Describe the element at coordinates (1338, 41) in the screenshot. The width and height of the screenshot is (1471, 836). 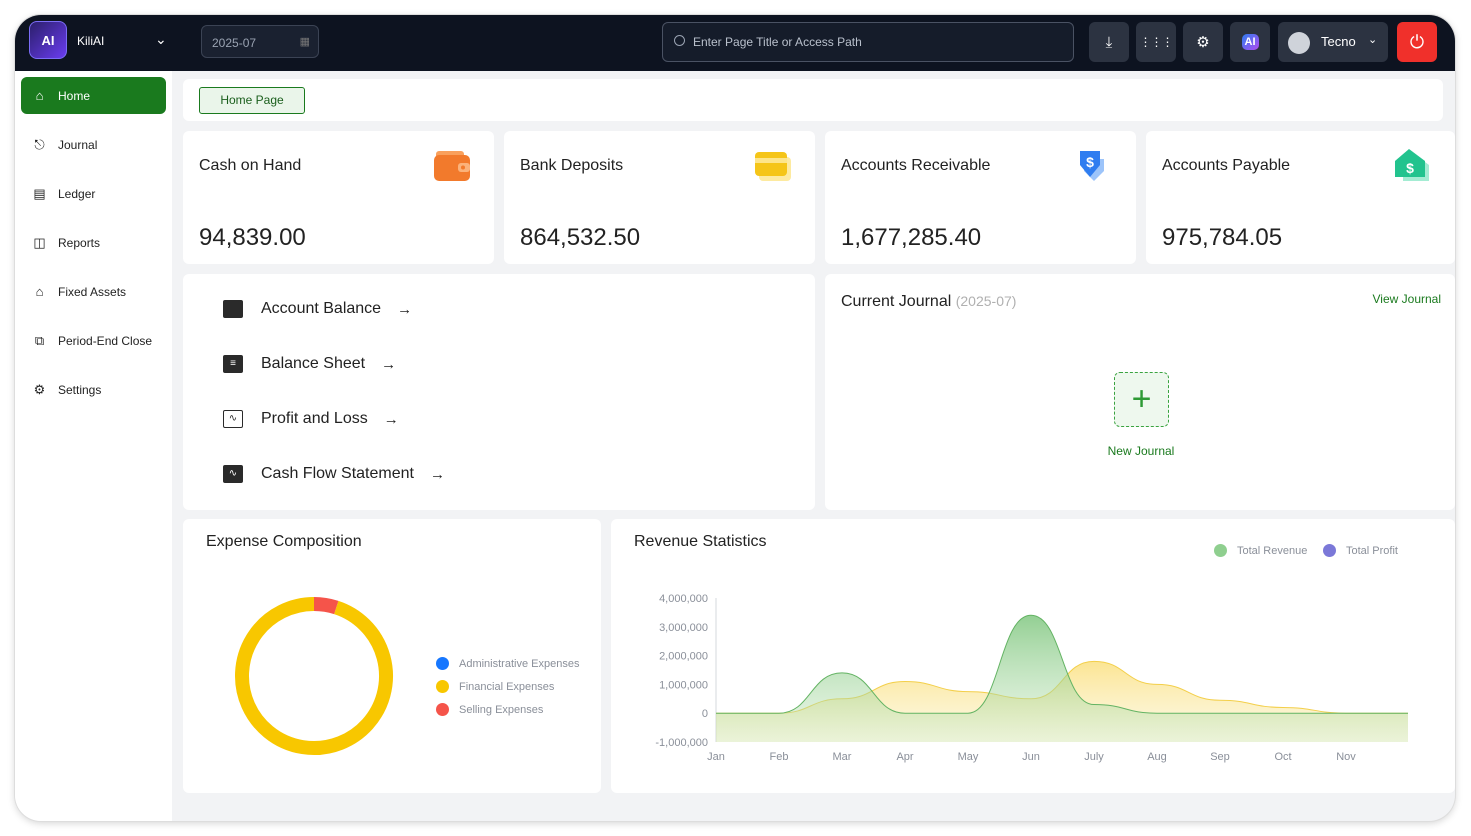
I see `user-name: Tecno` at that location.